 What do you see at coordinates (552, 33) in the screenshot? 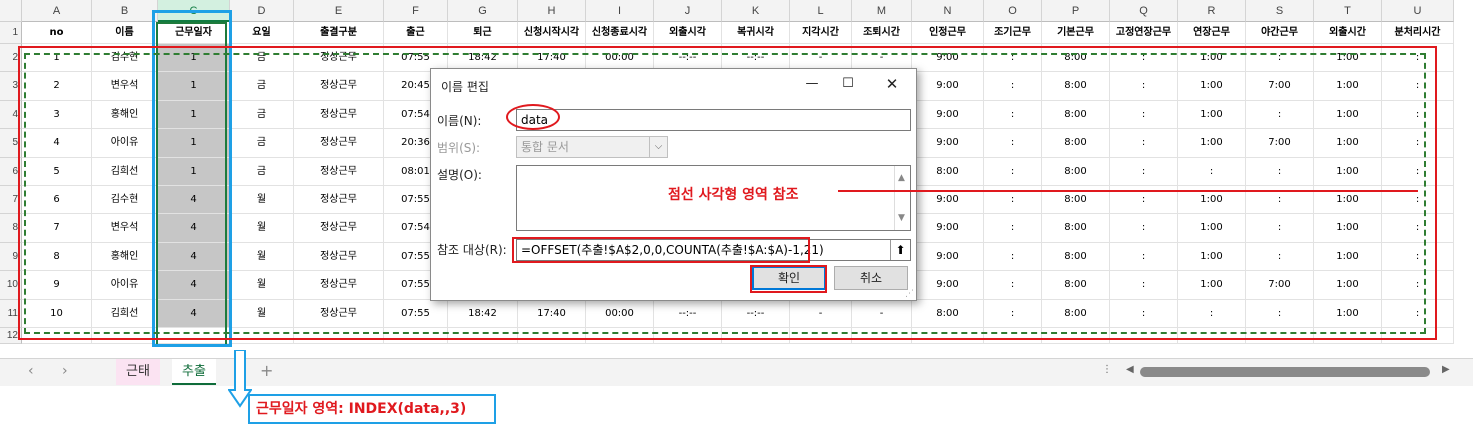
I see `header-cell: 신청시작시각` at bounding box center [552, 33].